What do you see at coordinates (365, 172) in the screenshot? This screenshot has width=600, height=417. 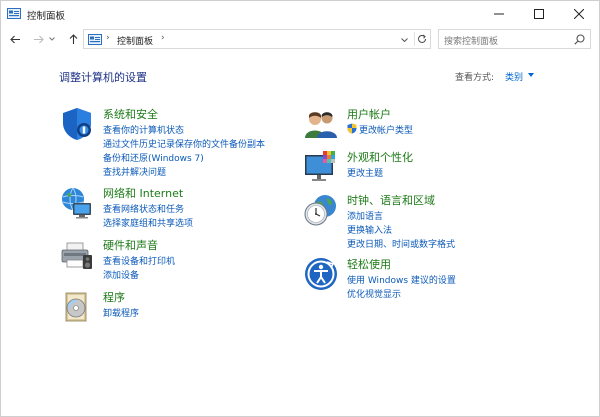 I see `link-change-theme: 更改主题` at bounding box center [365, 172].